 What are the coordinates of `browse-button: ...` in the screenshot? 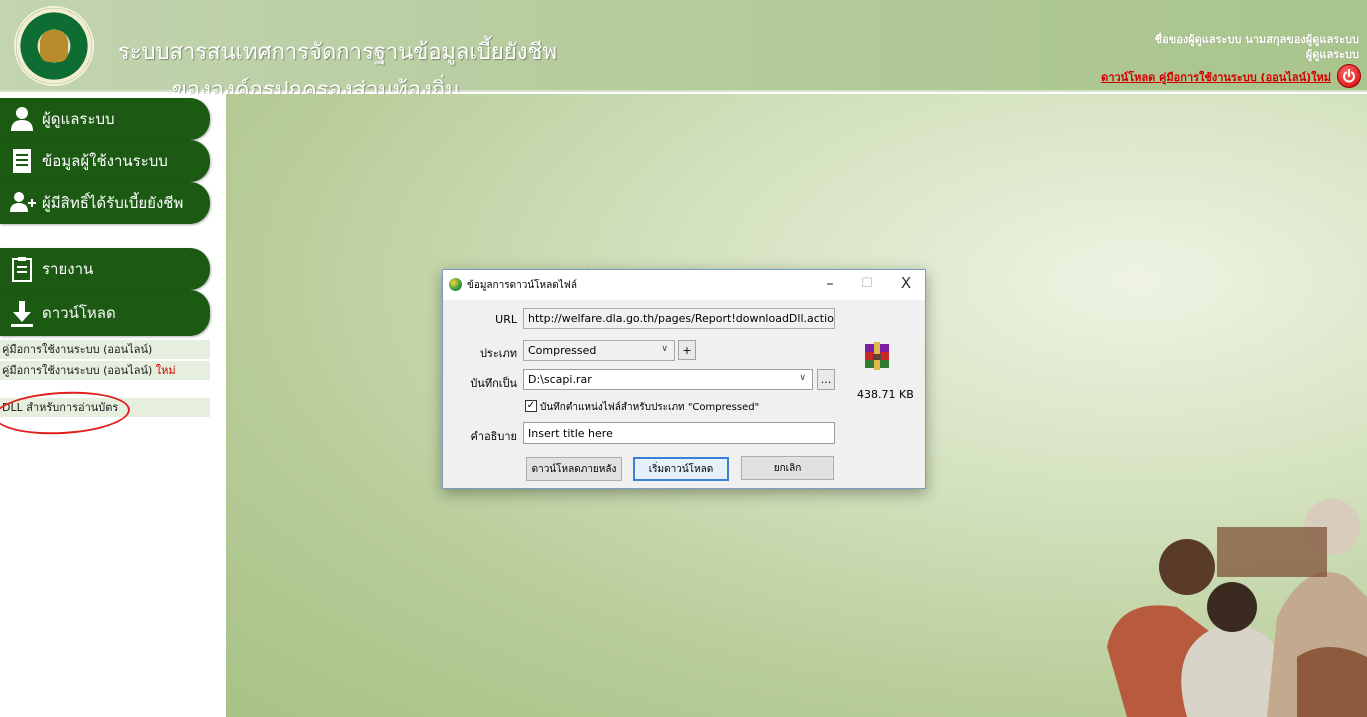 It's located at (826, 379).